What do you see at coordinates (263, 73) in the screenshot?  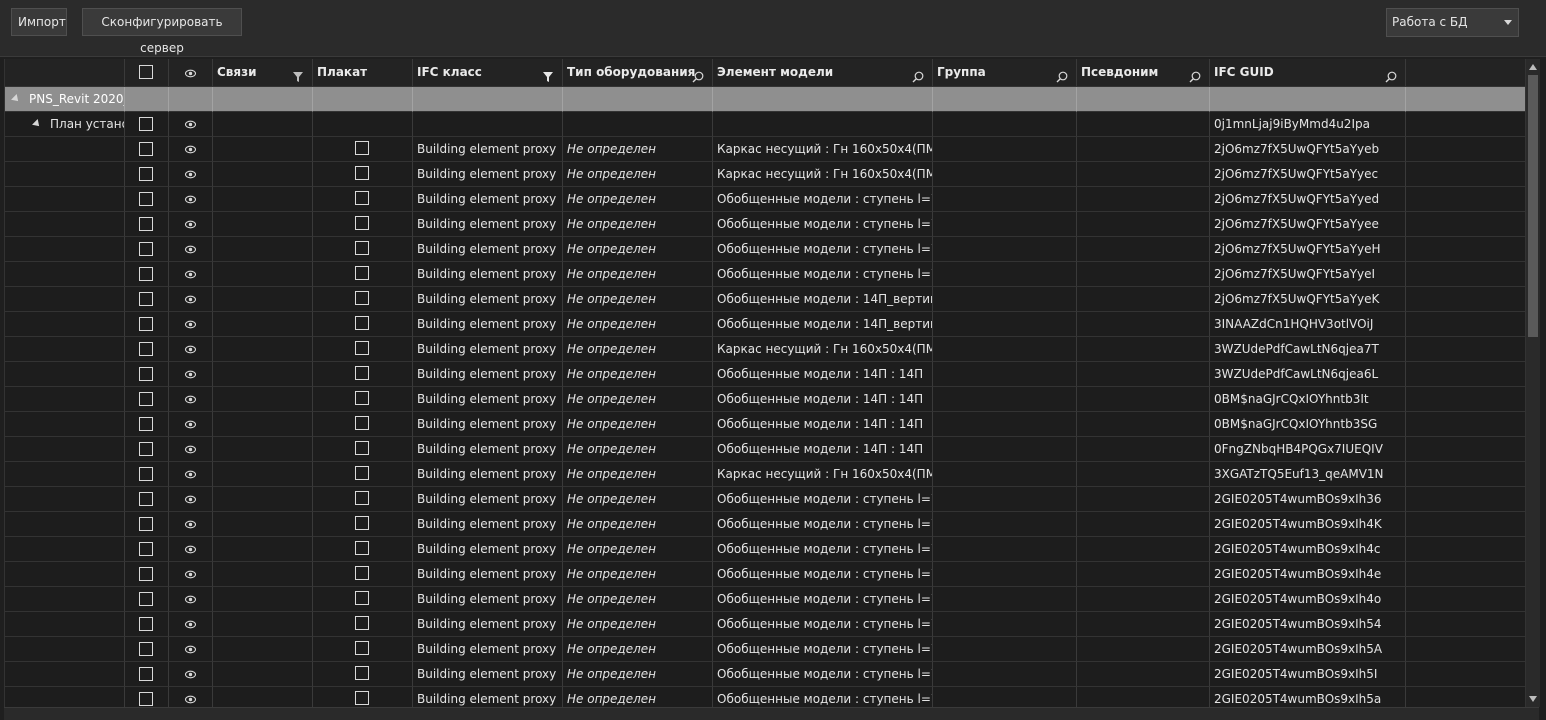 I see `header-links: Связи` at bounding box center [263, 73].